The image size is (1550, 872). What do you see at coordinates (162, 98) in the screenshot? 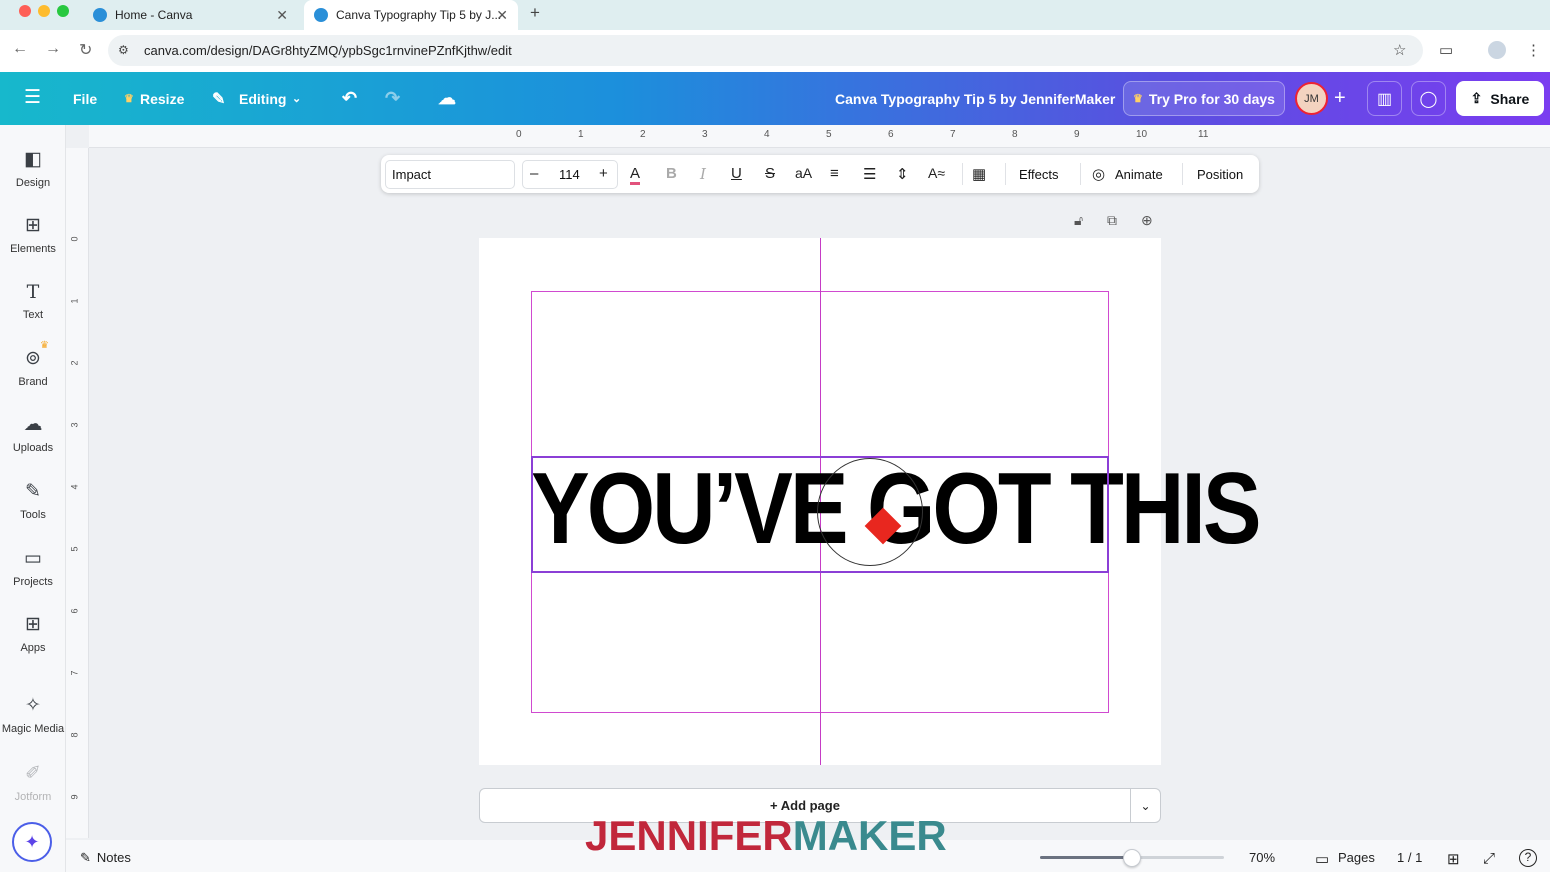
I see `resize-button: Resize` at bounding box center [162, 98].